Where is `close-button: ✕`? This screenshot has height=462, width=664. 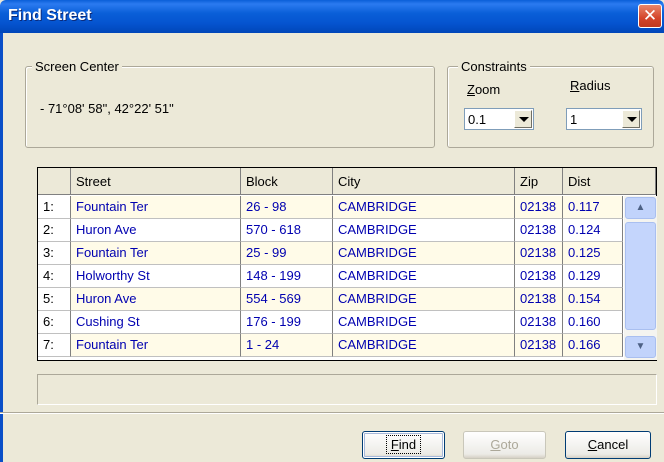 close-button: ✕ is located at coordinates (650, 16).